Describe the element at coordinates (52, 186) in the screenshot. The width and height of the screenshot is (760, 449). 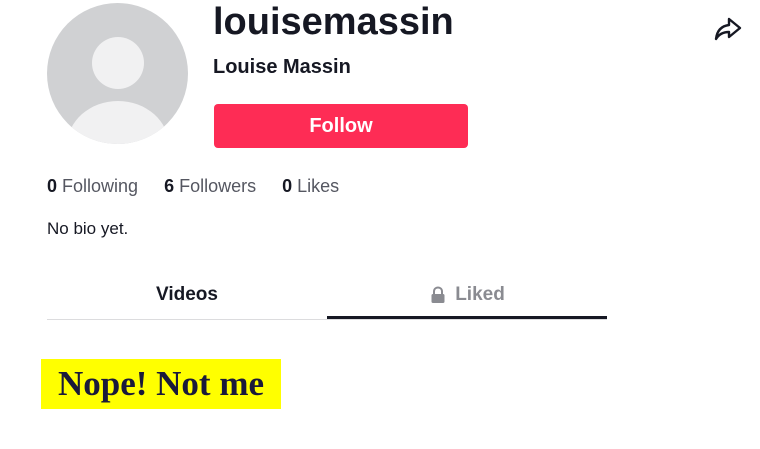
I see `stat-following-count: 0` at that location.